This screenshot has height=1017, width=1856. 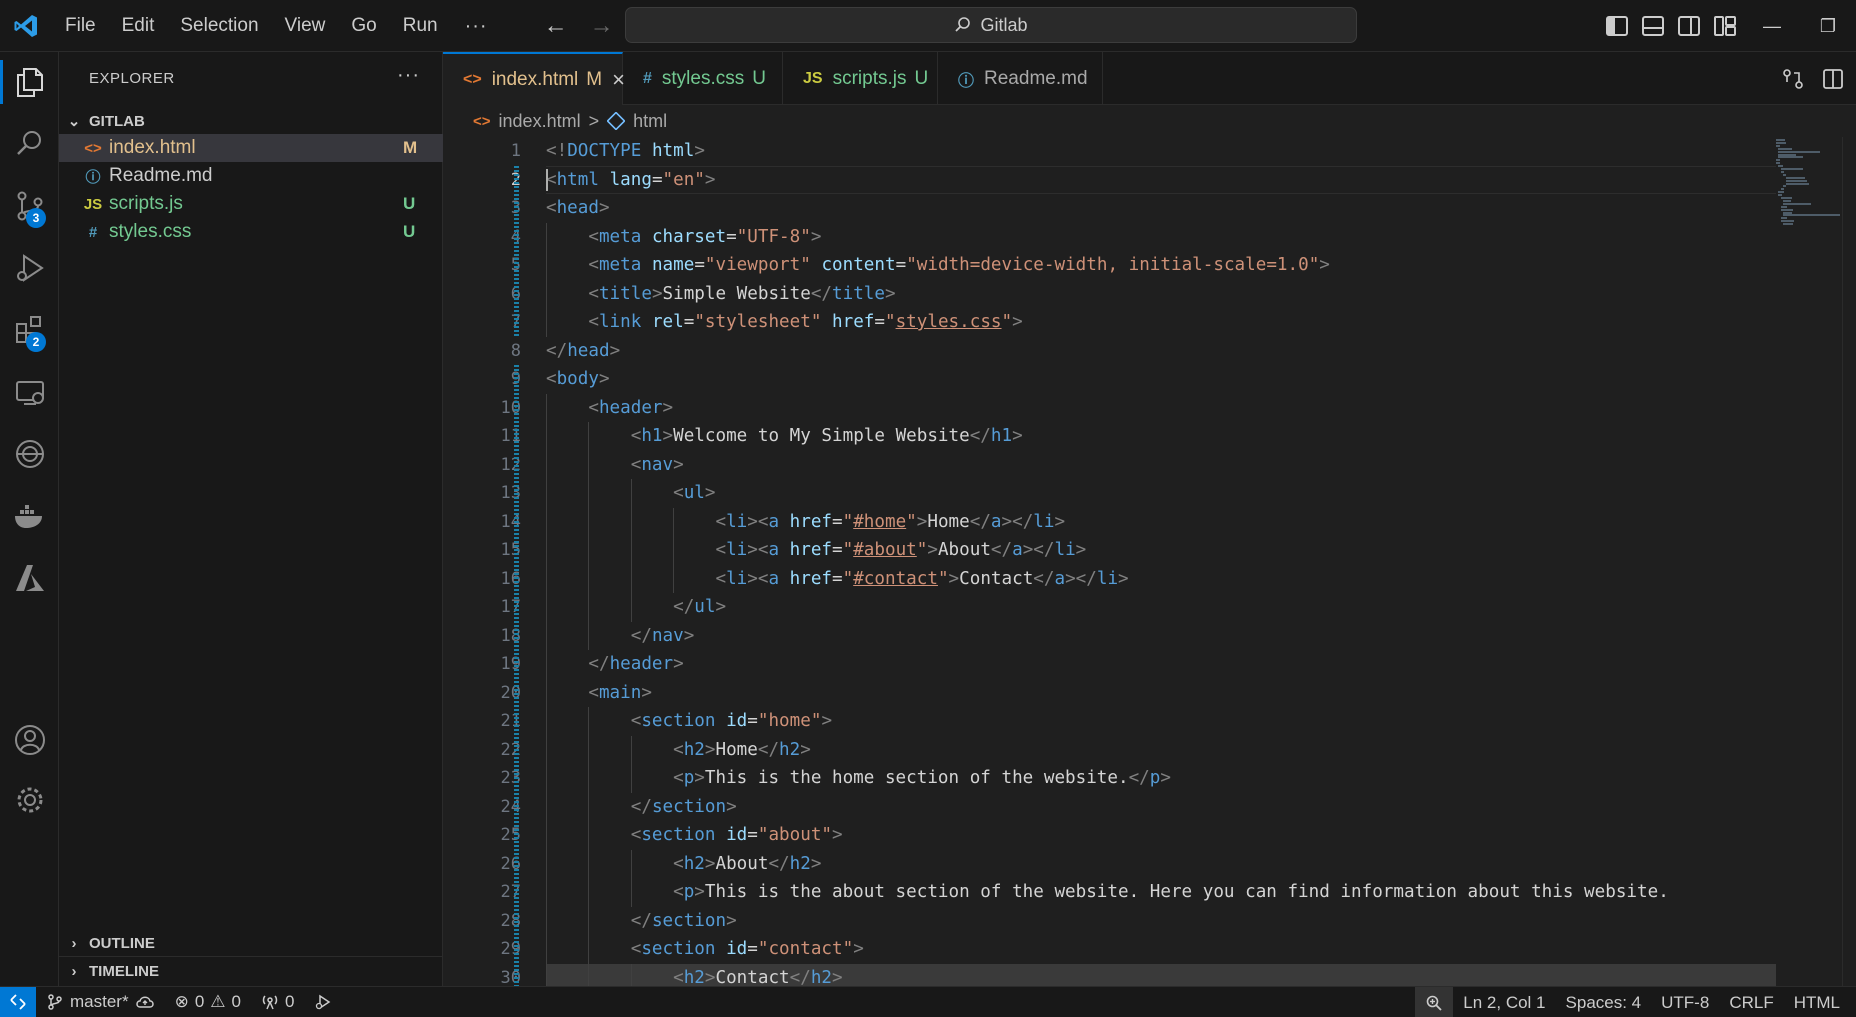 What do you see at coordinates (1161, 863) in the screenshot?
I see `code-line: <h2>About</h2>` at bounding box center [1161, 863].